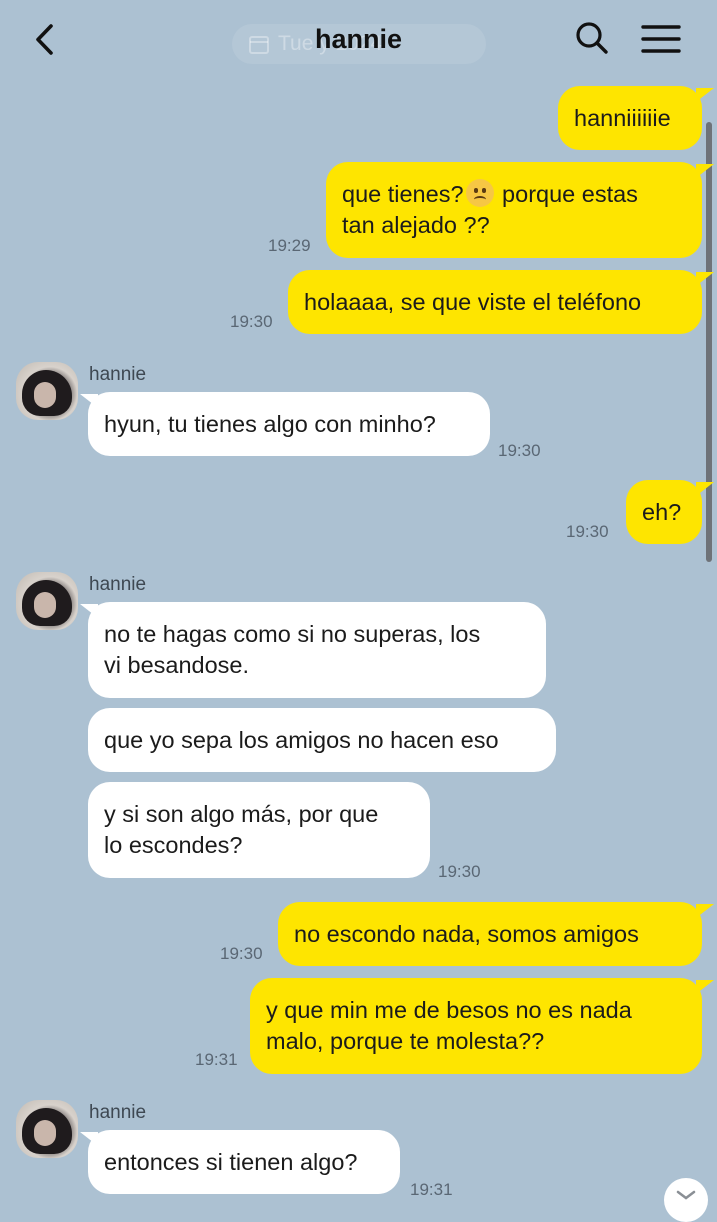 Image resolution: width=717 pixels, height=1222 pixels. I want to click on date-pill: Tue y 2024, so click(359, 44).